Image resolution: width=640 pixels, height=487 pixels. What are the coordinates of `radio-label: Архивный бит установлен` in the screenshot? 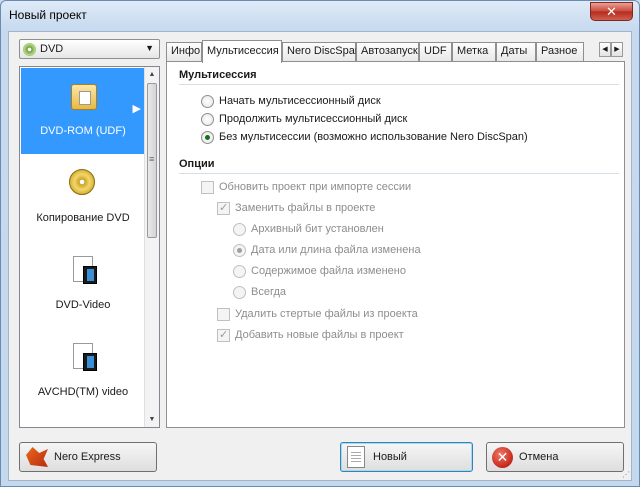 It's located at (317, 229).